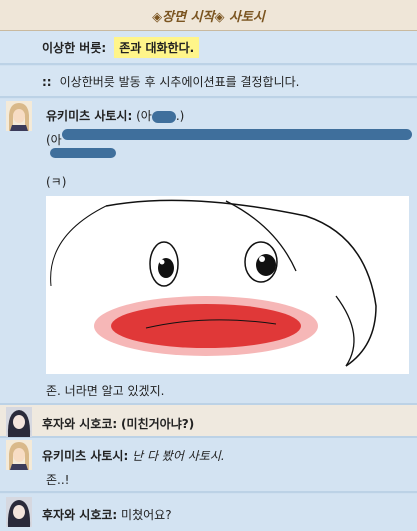  What do you see at coordinates (158, 424) in the screenshot?
I see `message-text: (미친거아냐?)` at bounding box center [158, 424].